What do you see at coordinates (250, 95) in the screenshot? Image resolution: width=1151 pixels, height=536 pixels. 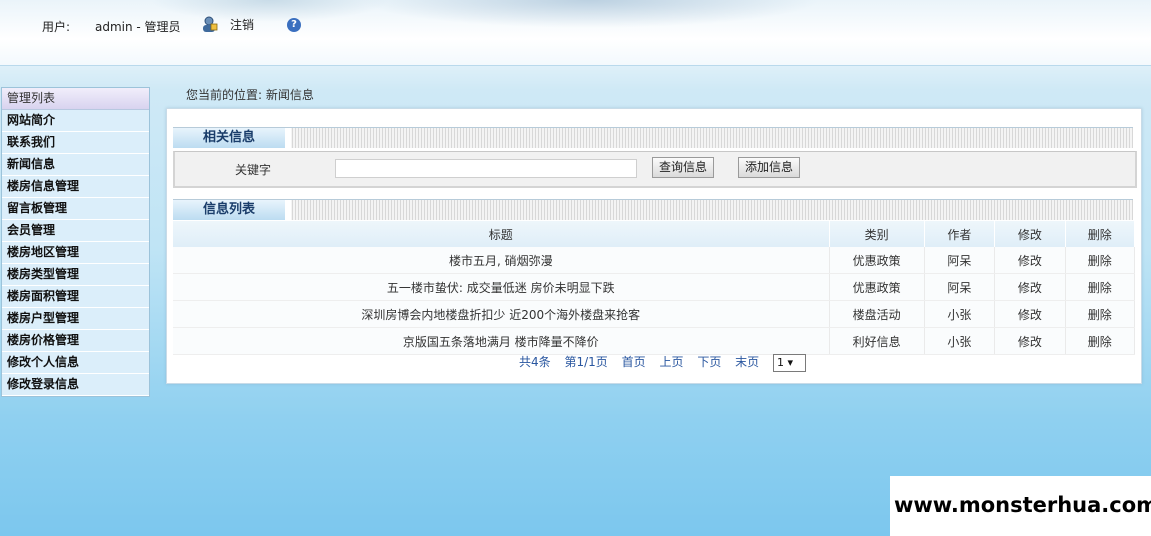 I see `breadcrumb: 您当前的位置: 新闻信息` at bounding box center [250, 95].